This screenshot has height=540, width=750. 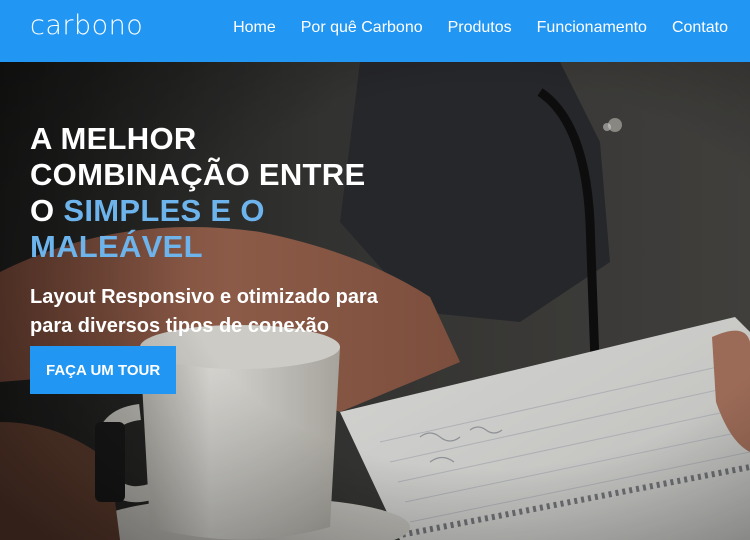 I want to click on brand-logo: carbono, so click(x=86, y=25).